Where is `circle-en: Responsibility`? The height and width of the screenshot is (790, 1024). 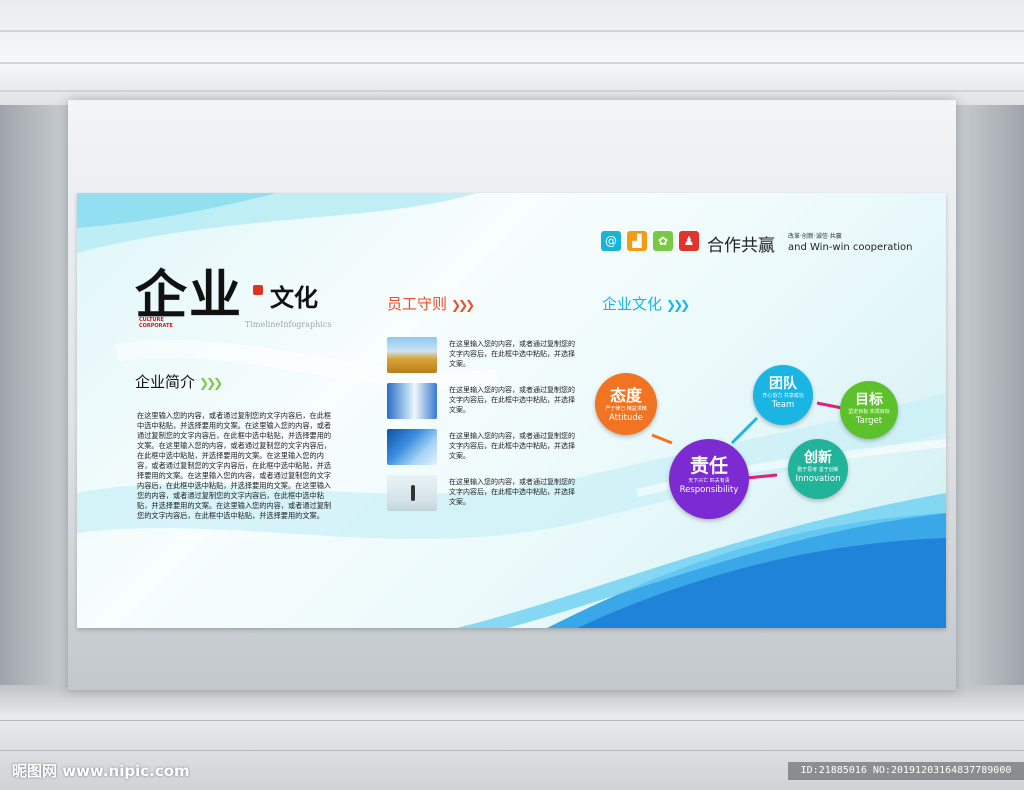 circle-en: Responsibility is located at coordinates (709, 490).